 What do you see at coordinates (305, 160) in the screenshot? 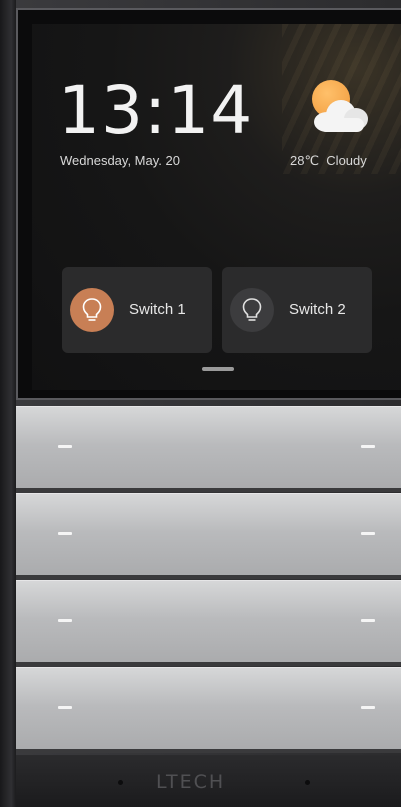
I see `weather-temperature: 28℃` at bounding box center [305, 160].